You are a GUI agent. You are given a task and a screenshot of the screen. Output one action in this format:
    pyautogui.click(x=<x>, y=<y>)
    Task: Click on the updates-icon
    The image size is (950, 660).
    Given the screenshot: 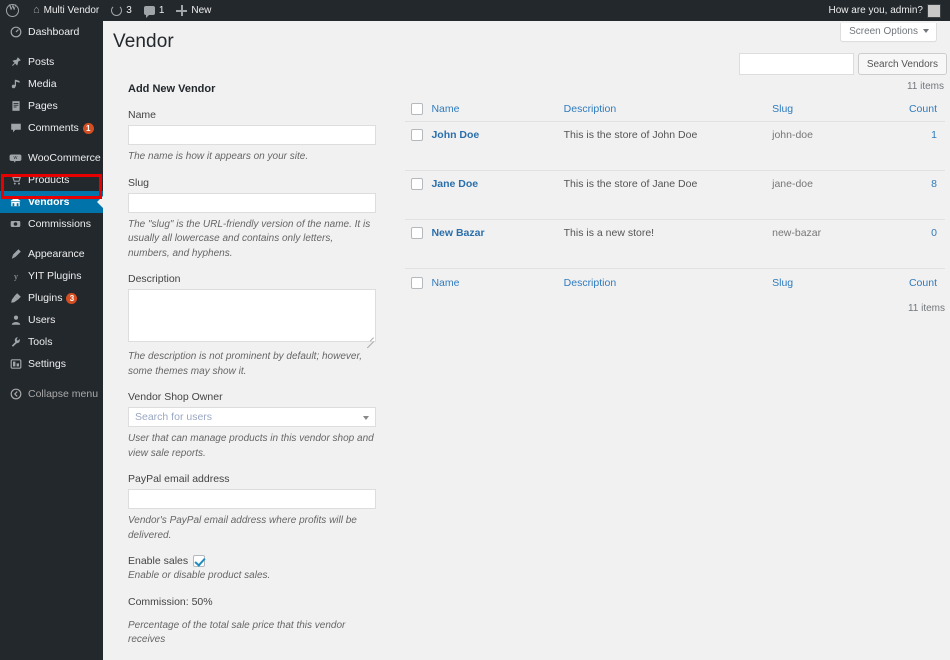 What is the action you would take?
    pyautogui.click(x=117, y=10)
    